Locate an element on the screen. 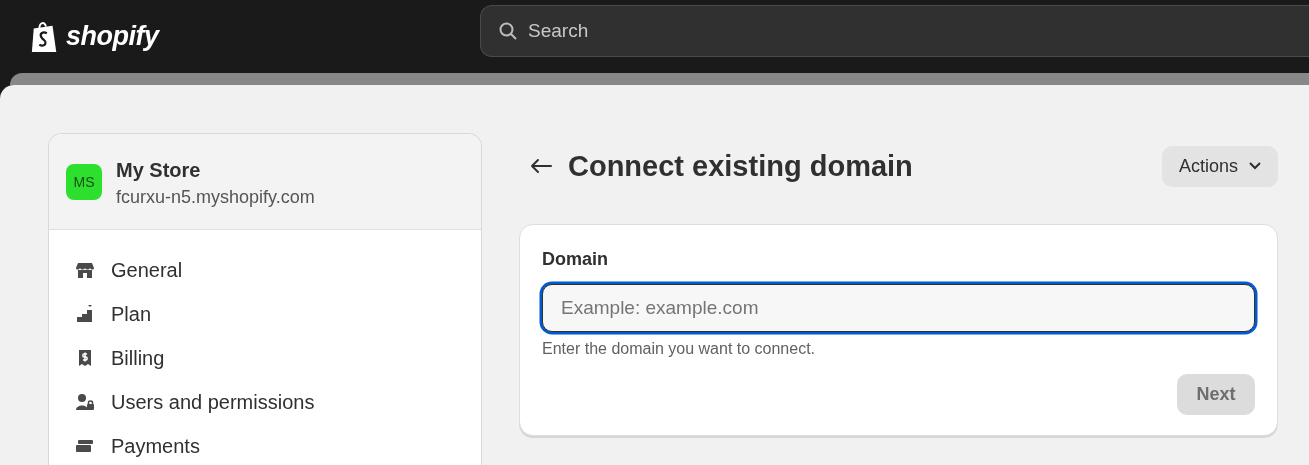 Image resolution: width=1309 pixels, height=465 pixels. store-header: MS My Store fcurxu-n5.myshopify.com is located at coordinates (265, 182).